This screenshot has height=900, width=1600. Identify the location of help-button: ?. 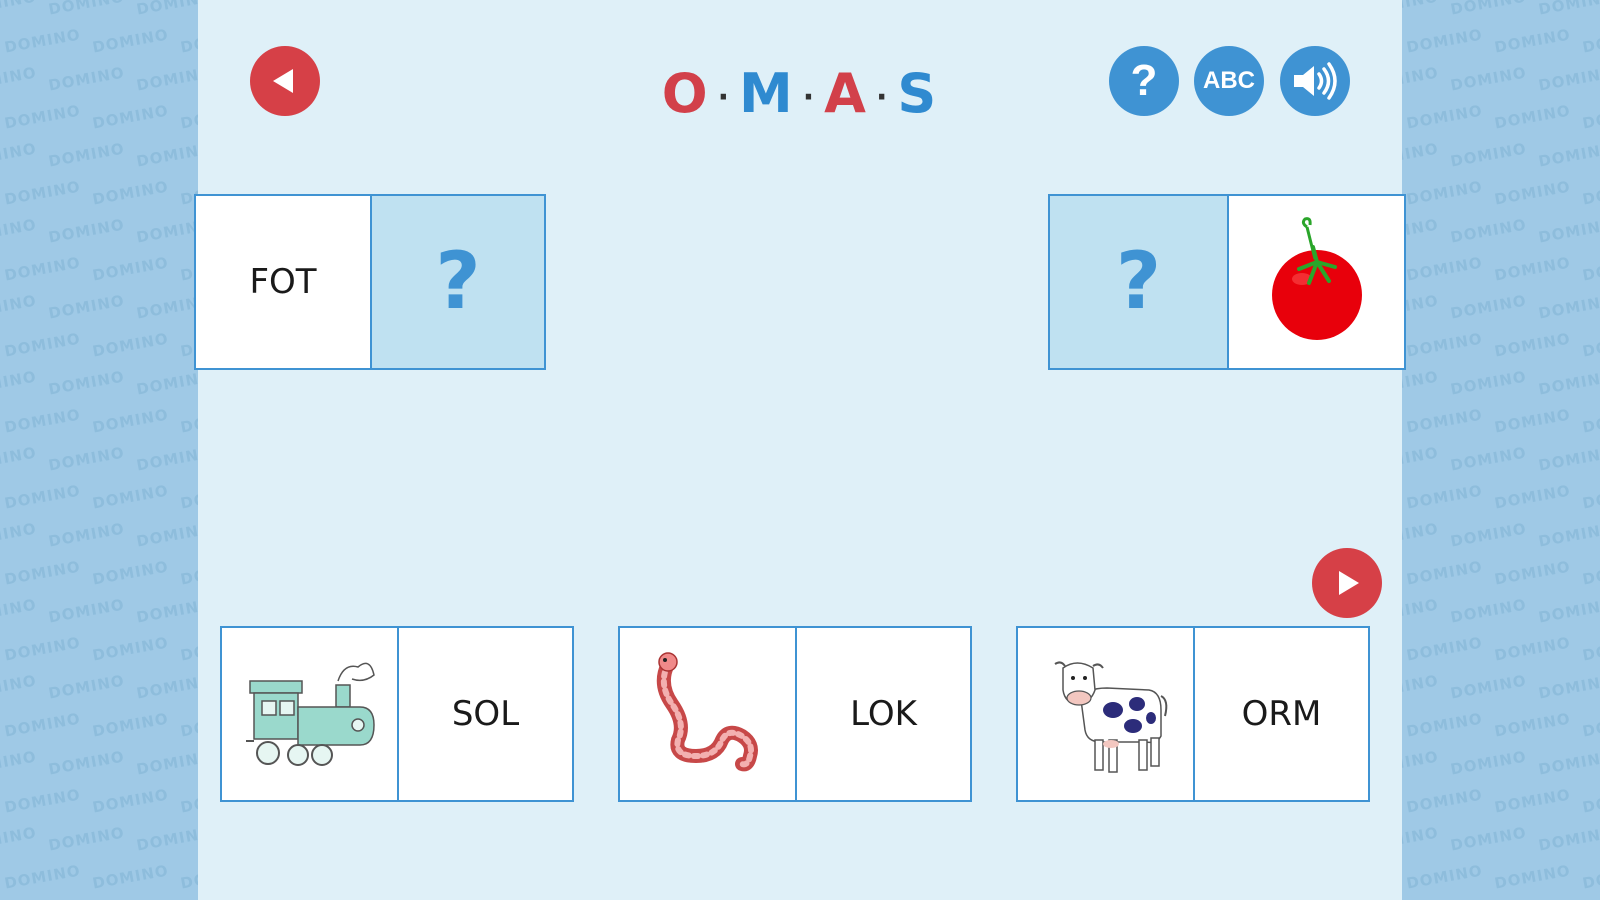
(1144, 81).